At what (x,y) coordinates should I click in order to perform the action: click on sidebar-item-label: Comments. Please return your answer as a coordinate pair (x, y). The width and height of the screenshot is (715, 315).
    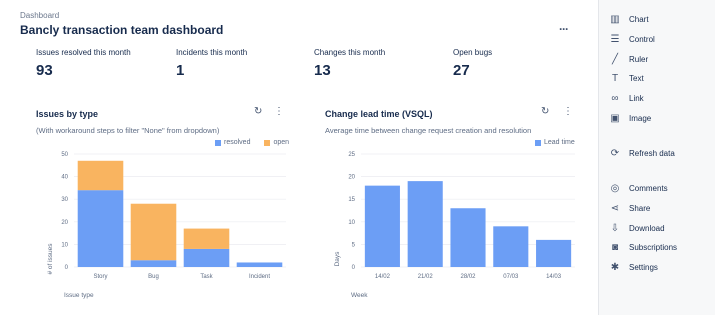
    Looking at the image, I should click on (648, 188).